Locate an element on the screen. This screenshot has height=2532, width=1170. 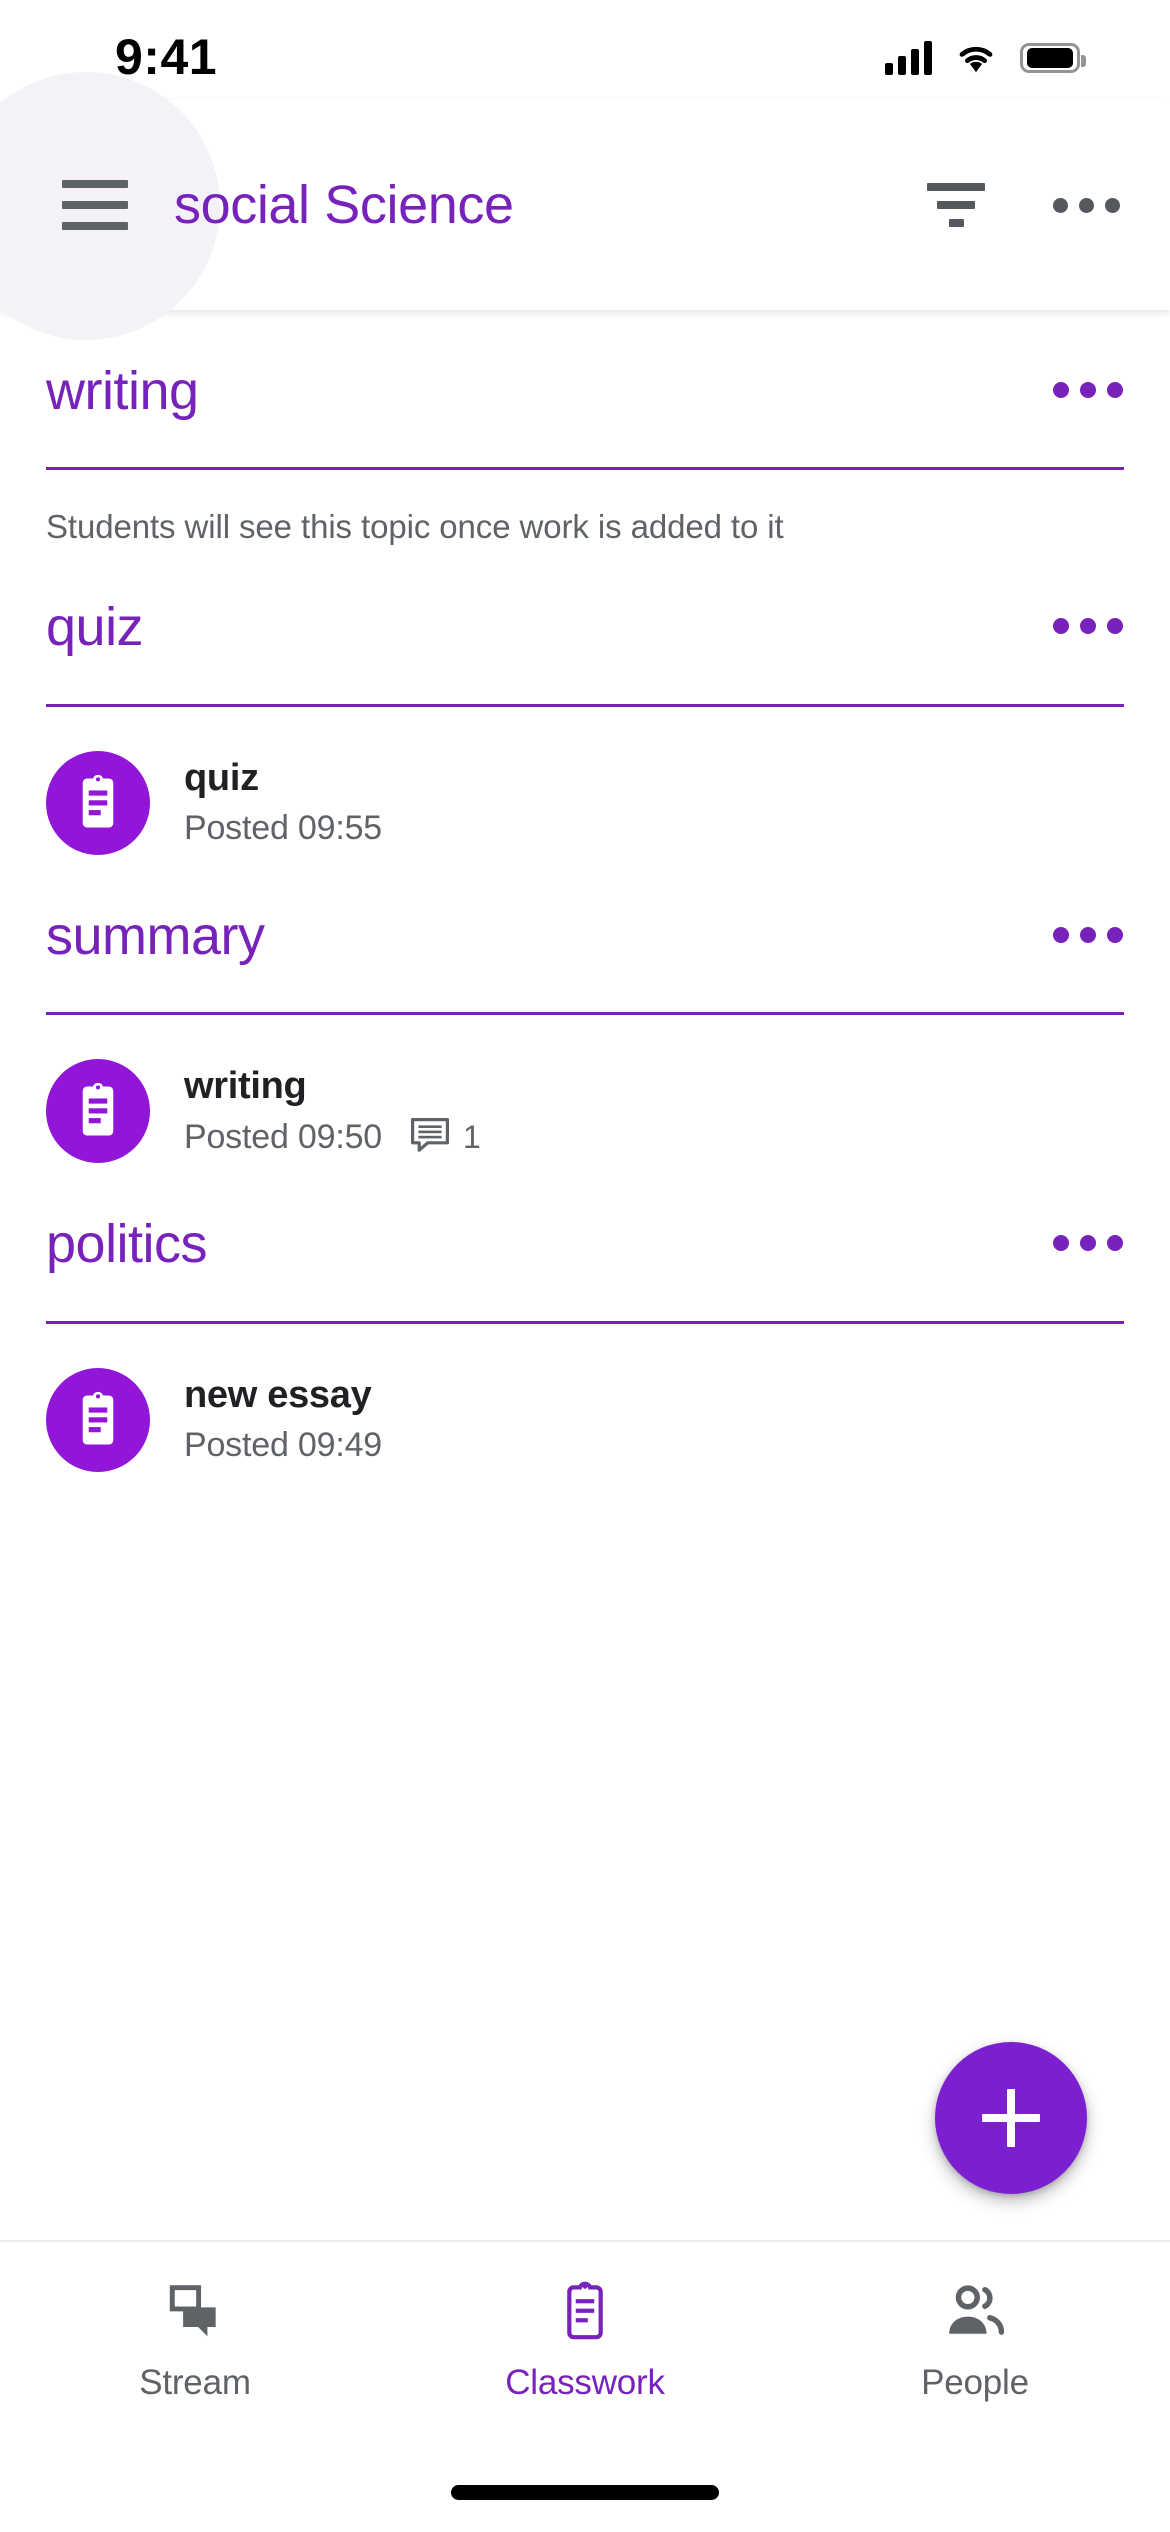
nav-item-classwork: Classwork is located at coordinates (585, 2341).